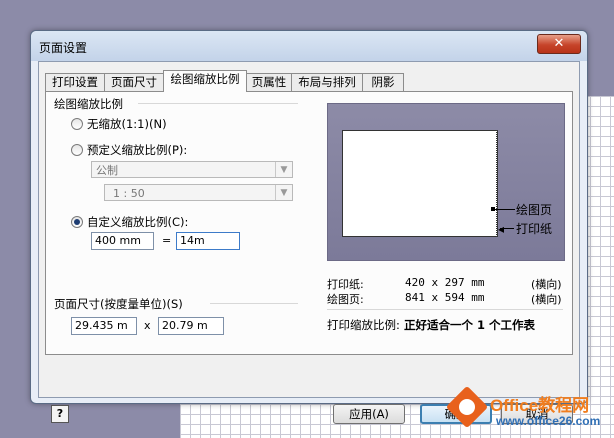  Describe the element at coordinates (147, 325) in the screenshot. I see `dimension-separator: x` at that location.